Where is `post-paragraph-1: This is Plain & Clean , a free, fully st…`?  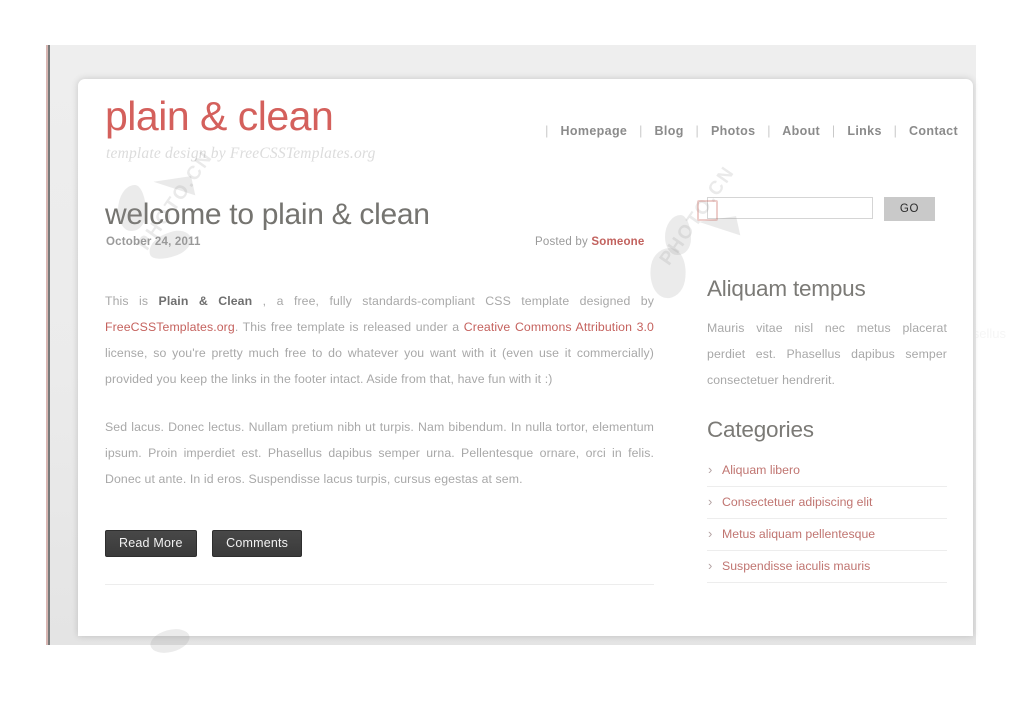
post-paragraph-1: This is Plain & Clean , a free, fully st… is located at coordinates (379, 340).